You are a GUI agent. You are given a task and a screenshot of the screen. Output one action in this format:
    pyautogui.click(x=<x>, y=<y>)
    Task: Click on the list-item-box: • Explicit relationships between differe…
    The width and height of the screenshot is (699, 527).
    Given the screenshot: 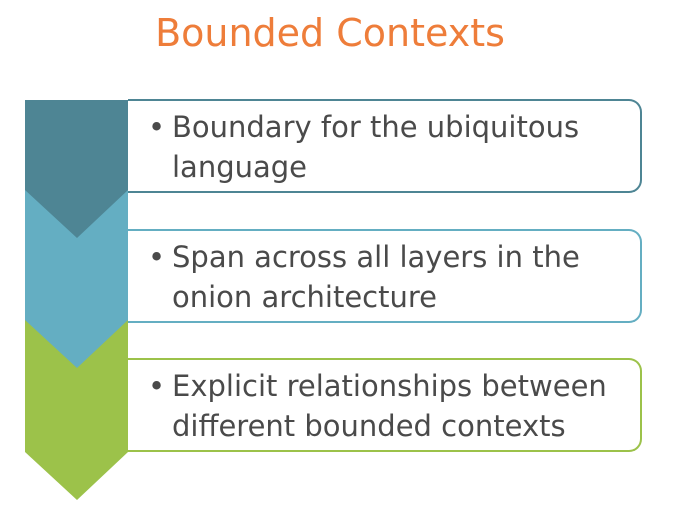 What is the action you would take?
    pyautogui.click(x=385, y=405)
    